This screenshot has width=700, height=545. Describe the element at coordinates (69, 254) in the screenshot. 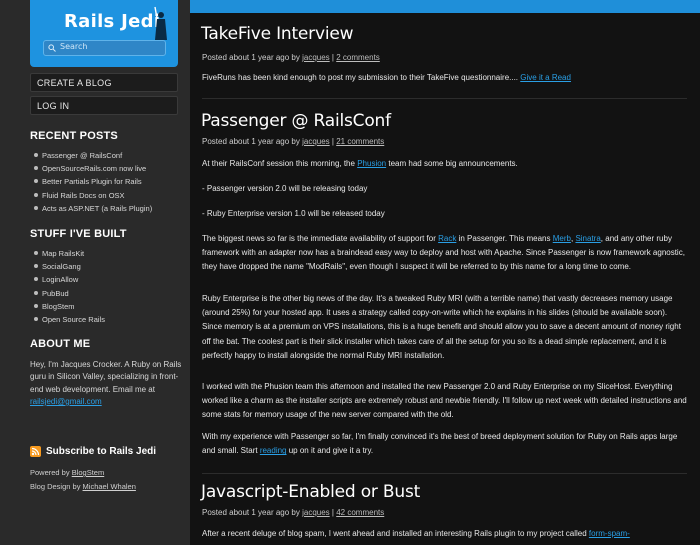

I see `built-item: Map RailsKit` at that location.